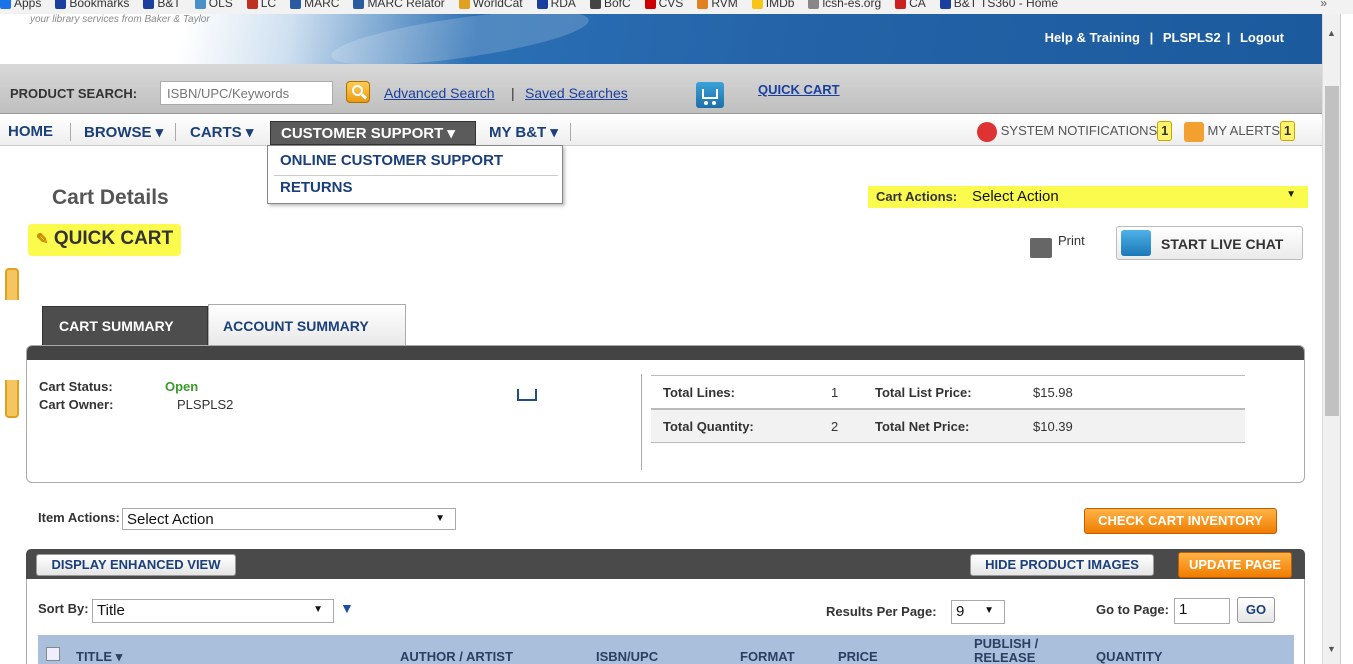  I want to click on bookmark-item: LC, so click(261, 5).